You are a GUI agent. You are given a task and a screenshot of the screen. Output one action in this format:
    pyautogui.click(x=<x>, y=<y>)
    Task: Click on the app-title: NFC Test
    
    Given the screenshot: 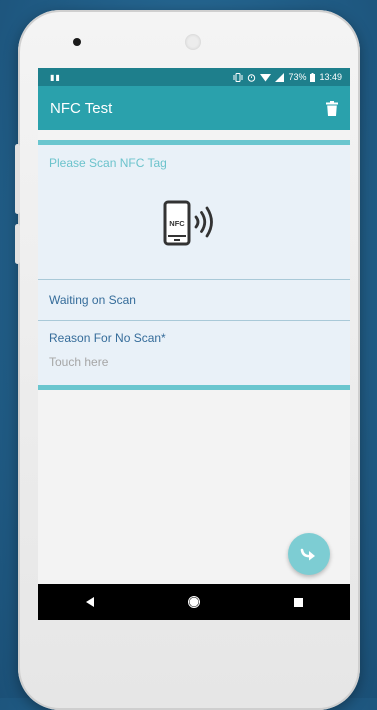 What is the action you would take?
    pyautogui.click(x=81, y=108)
    